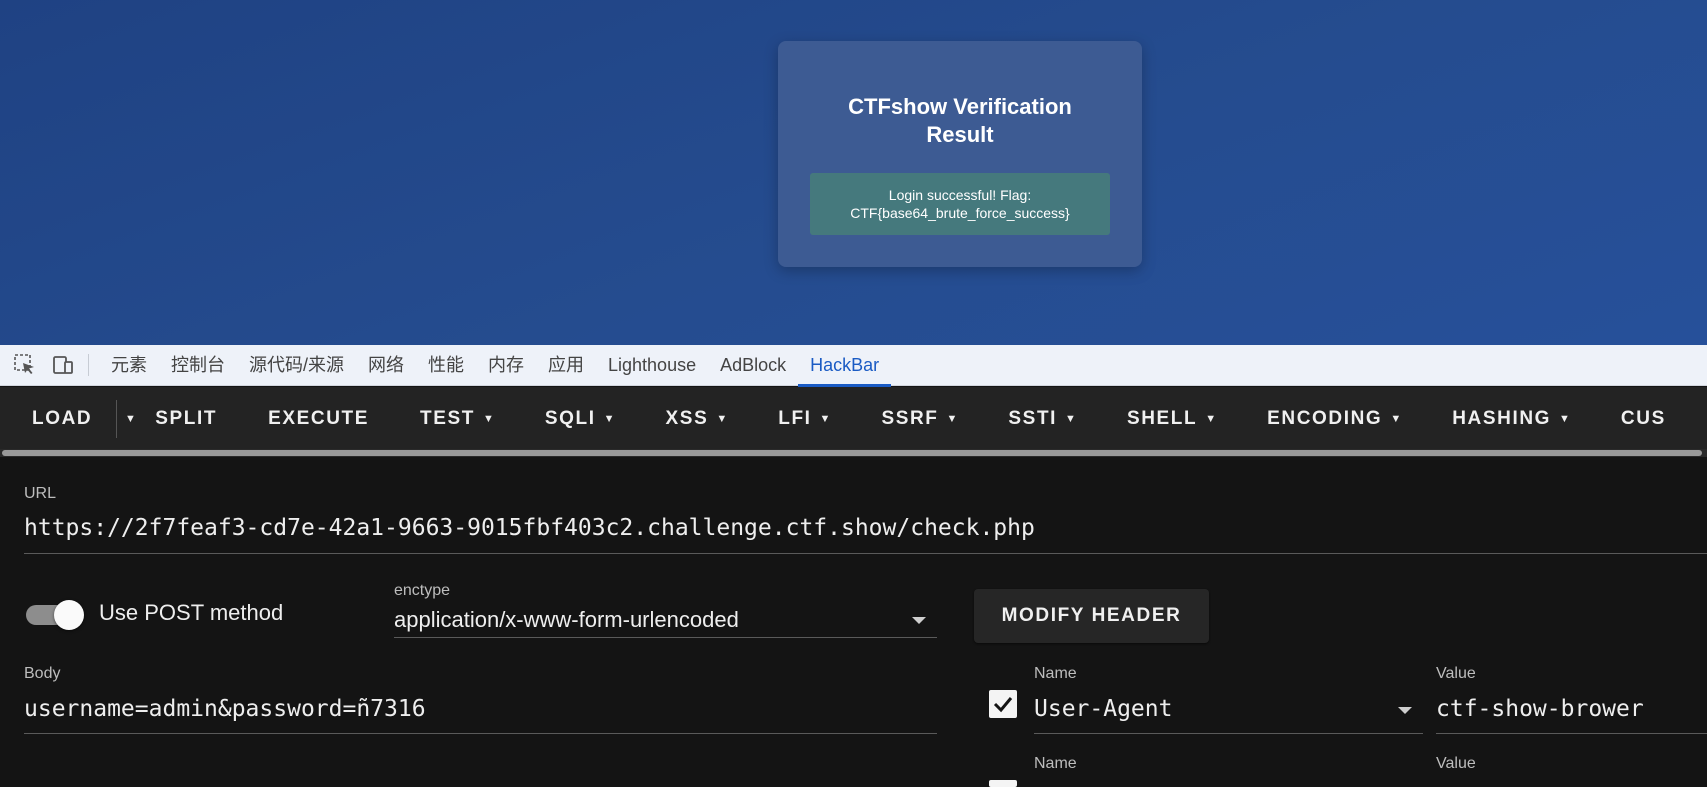 The image size is (1707, 787). Describe the element at coordinates (566, 365) in the screenshot. I see `tab-application: 应用` at that location.